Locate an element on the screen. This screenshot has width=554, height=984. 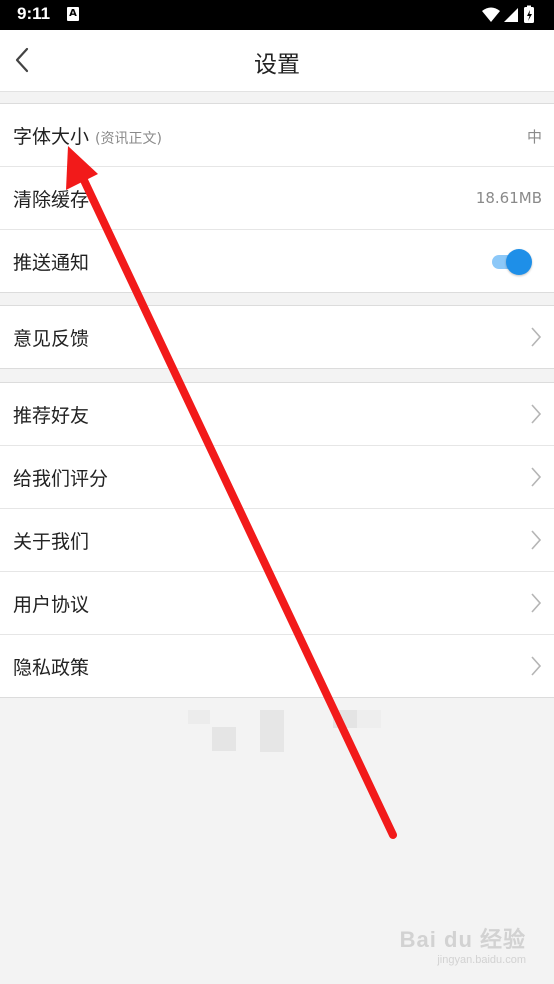
top-app-bar: 设置 is located at coordinates (277, 61).